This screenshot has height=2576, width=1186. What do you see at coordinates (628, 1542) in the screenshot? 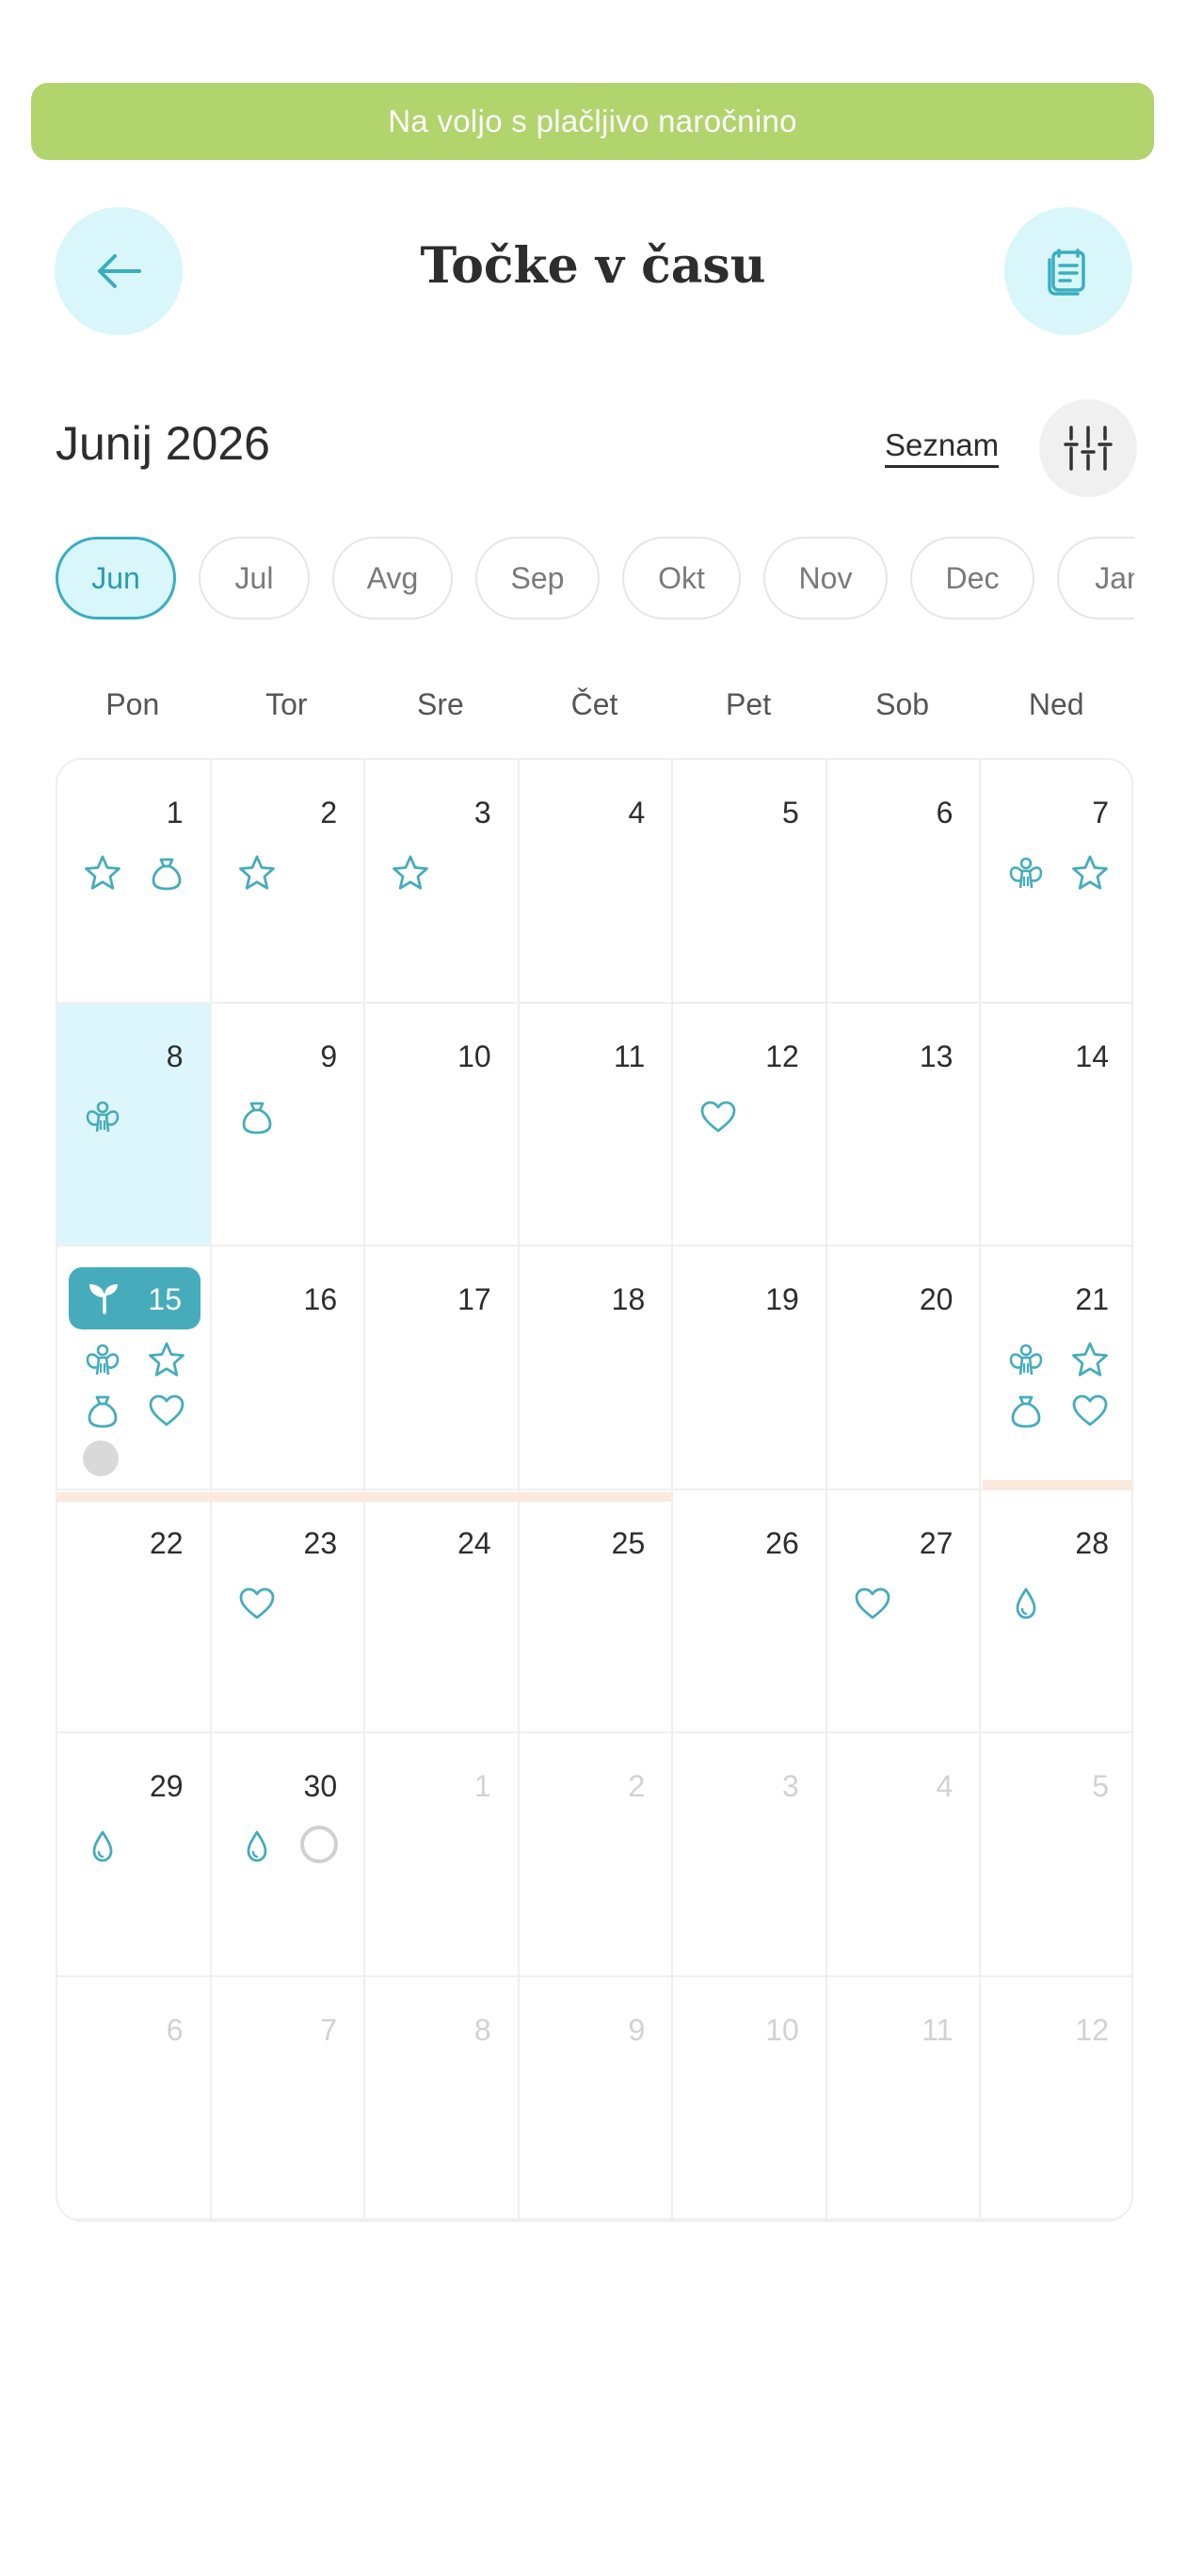
I see `day-number: 25` at bounding box center [628, 1542].